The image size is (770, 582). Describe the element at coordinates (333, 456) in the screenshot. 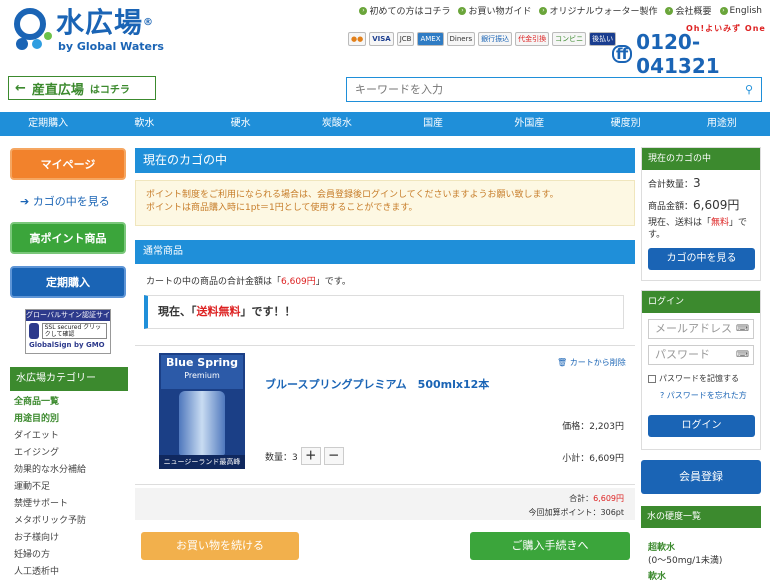

I see `decrease-quantity-button: －` at that location.